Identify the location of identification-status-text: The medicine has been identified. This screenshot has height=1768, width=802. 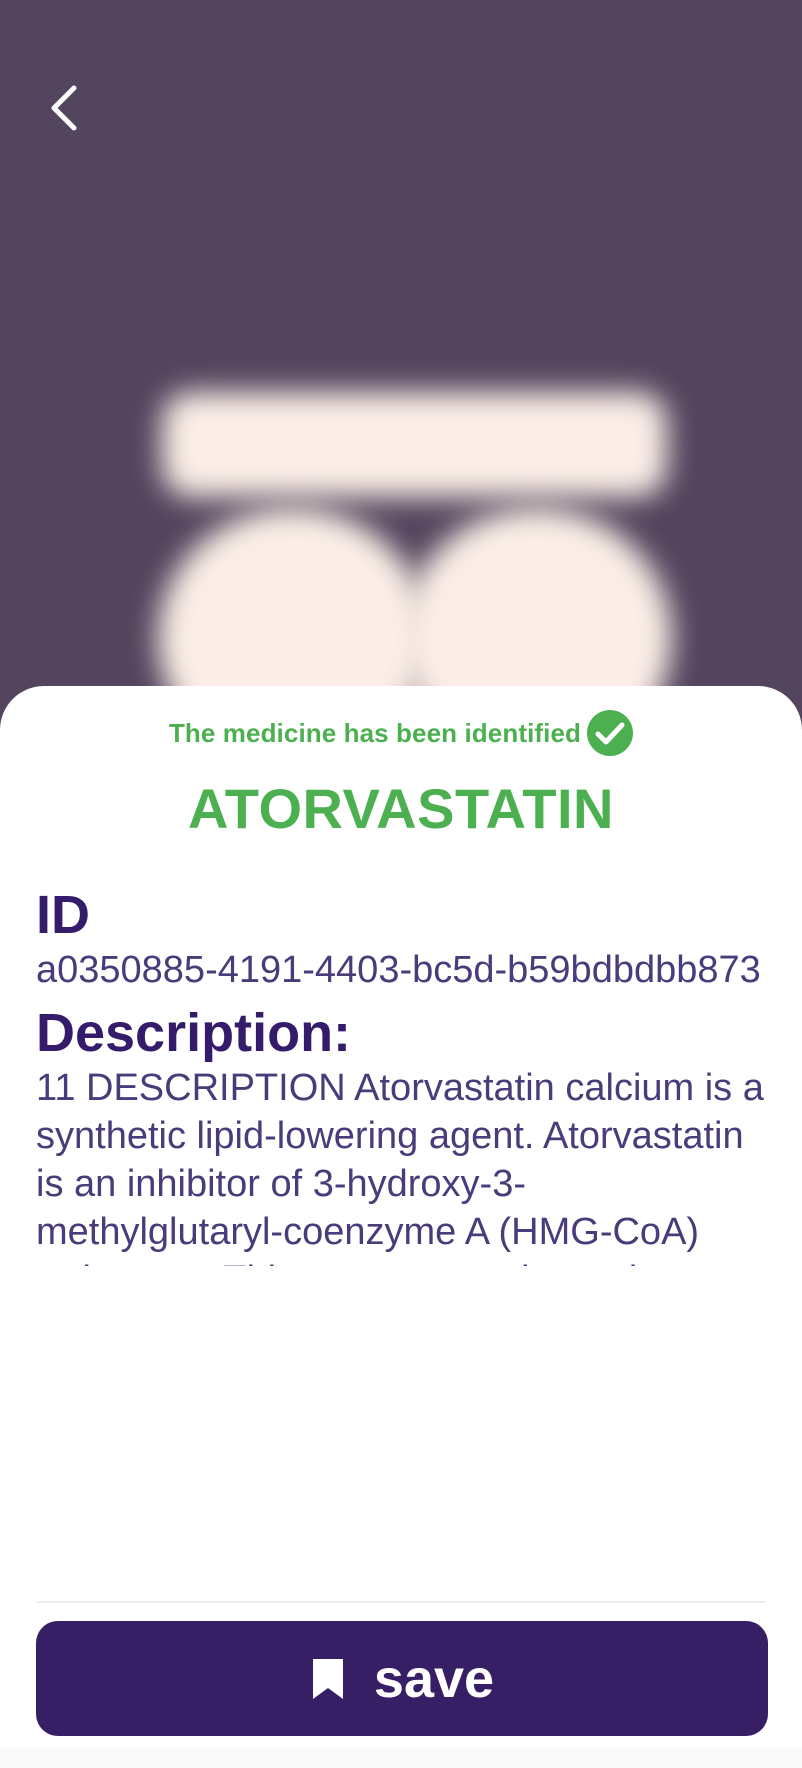
(375, 732).